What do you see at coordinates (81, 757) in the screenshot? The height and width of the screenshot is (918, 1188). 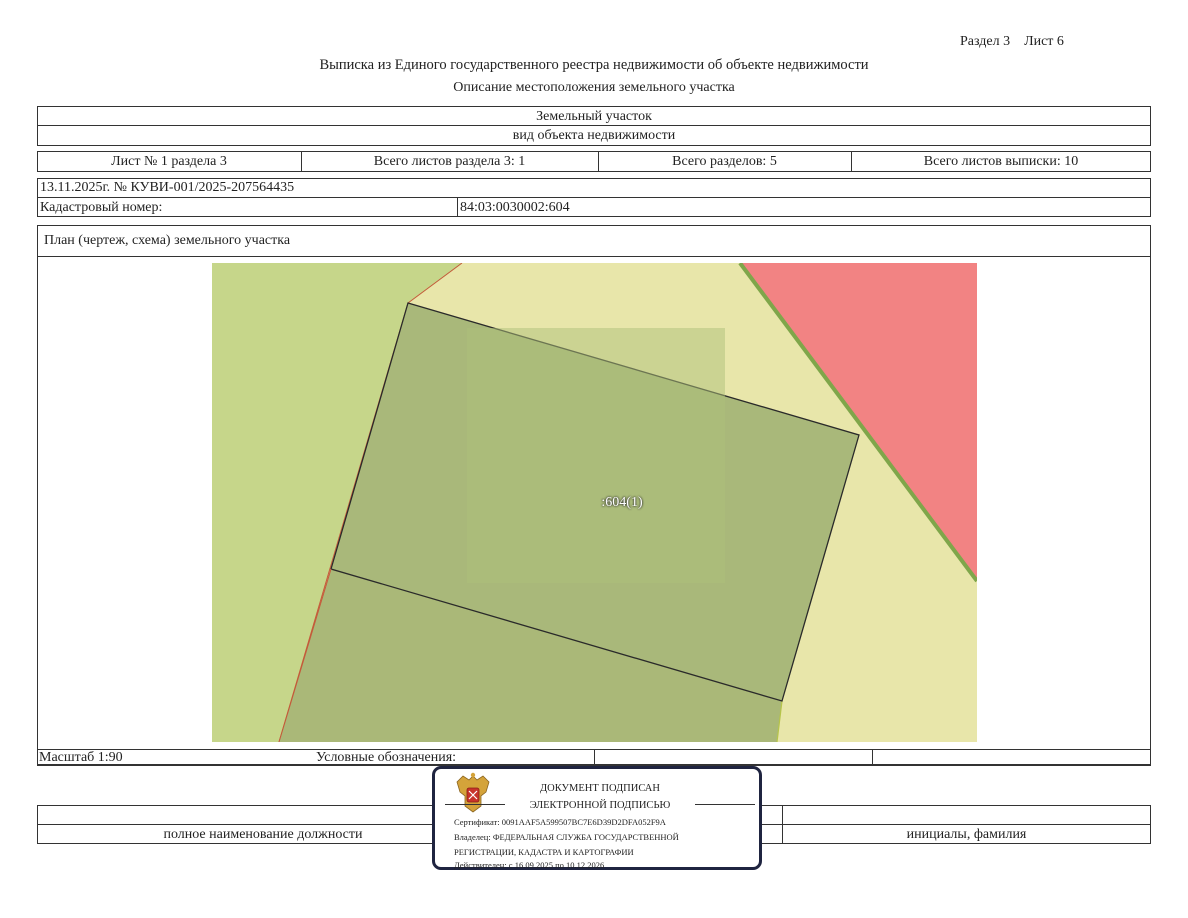 I see `scale-label: Масштаб 1:90` at bounding box center [81, 757].